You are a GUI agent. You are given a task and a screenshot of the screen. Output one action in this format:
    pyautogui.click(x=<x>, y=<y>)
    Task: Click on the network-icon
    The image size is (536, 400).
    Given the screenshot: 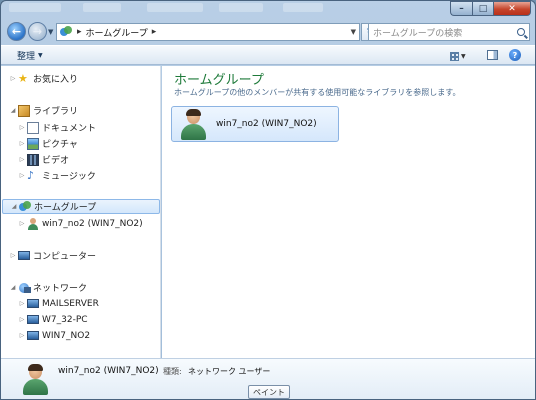 What is the action you would take?
    pyautogui.click(x=24, y=288)
    